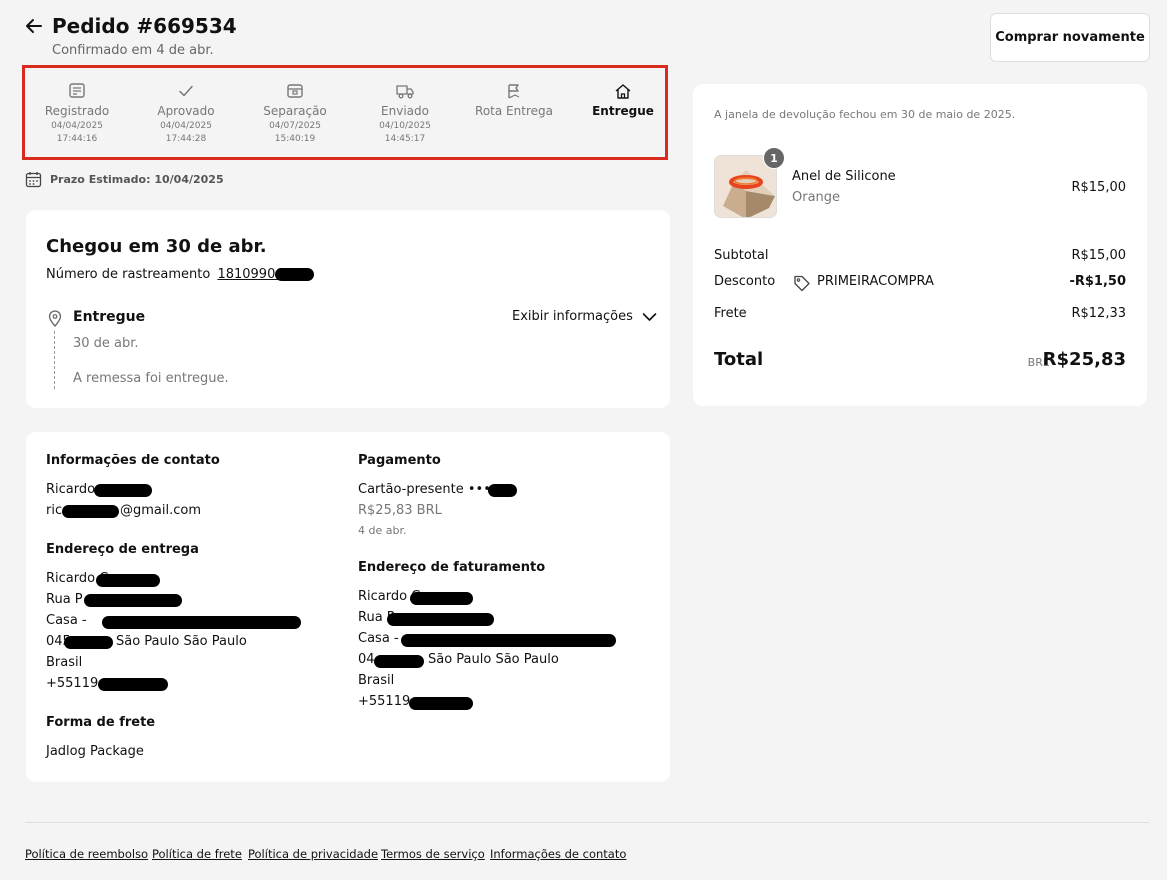 The width and height of the screenshot is (1167, 880). I want to click on contact-name: Ricardo, so click(71, 489).